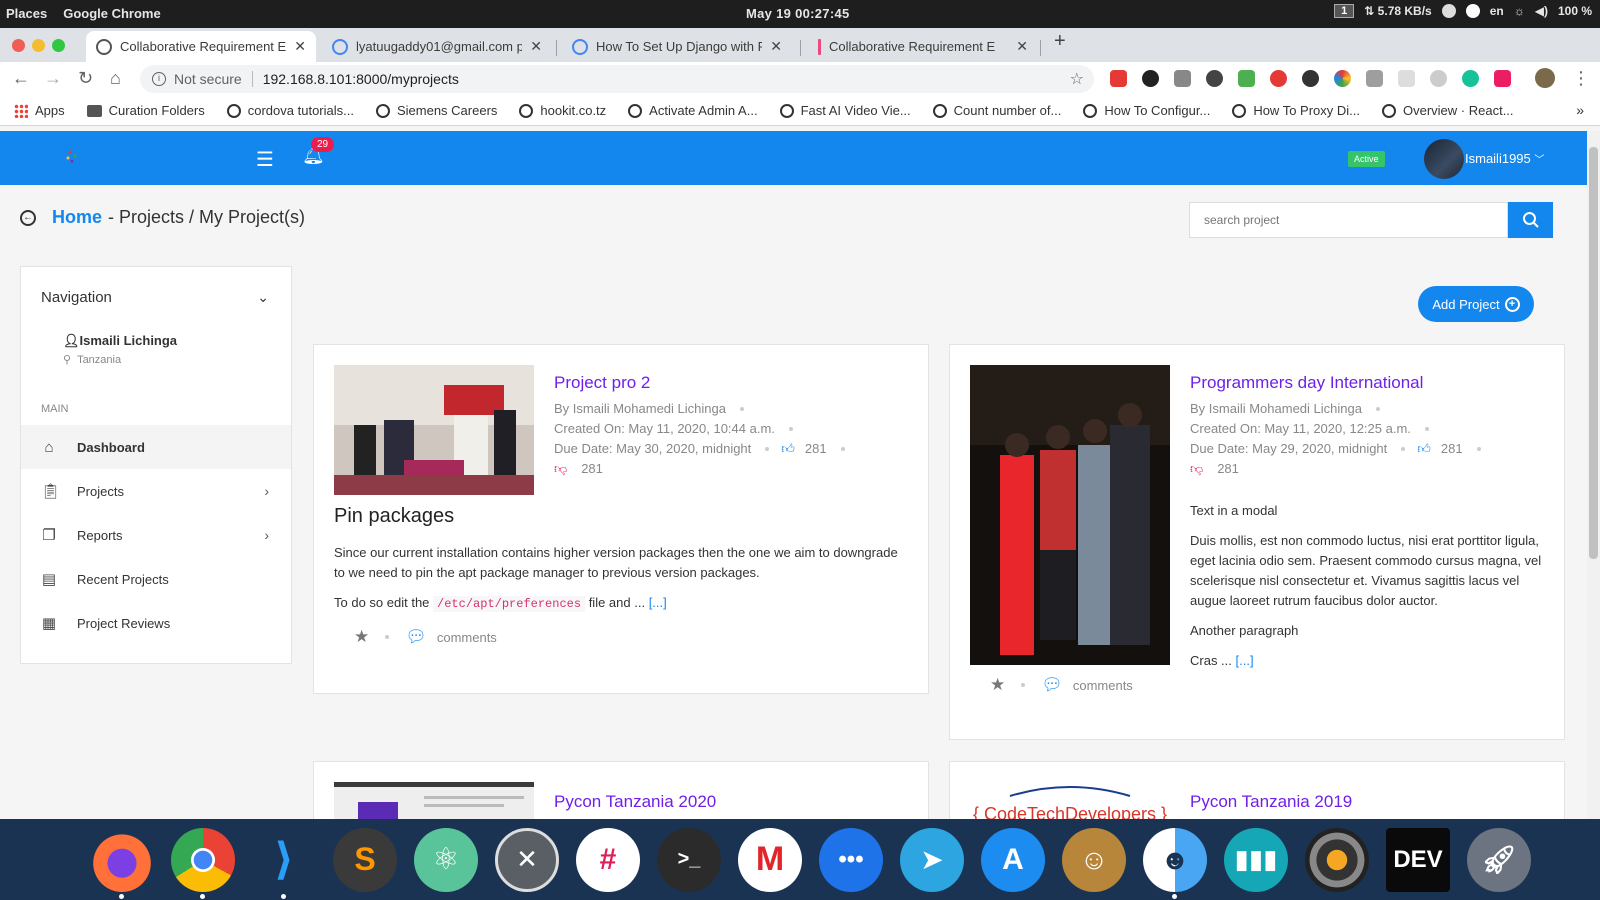  I want to click on project-title-link: Programmers day International, so click(1306, 383).